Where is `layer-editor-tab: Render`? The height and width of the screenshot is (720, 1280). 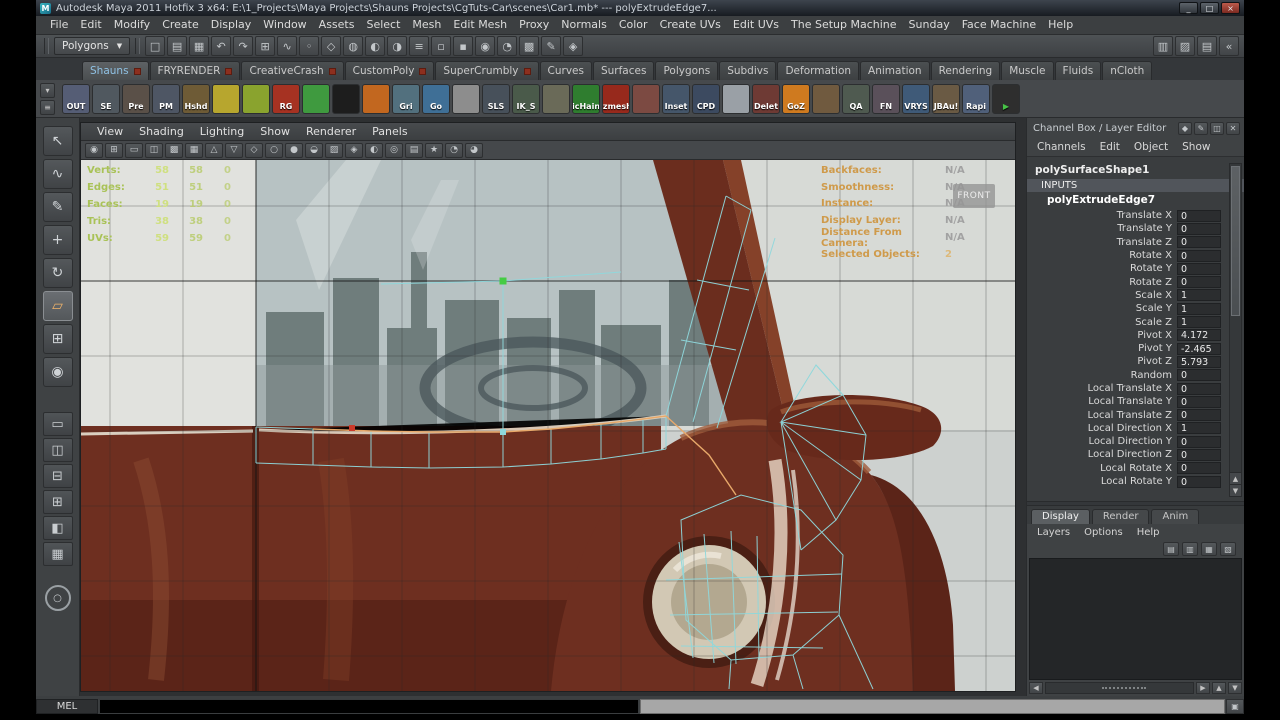
layer-editor-tab: Render is located at coordinates (1120, 516).